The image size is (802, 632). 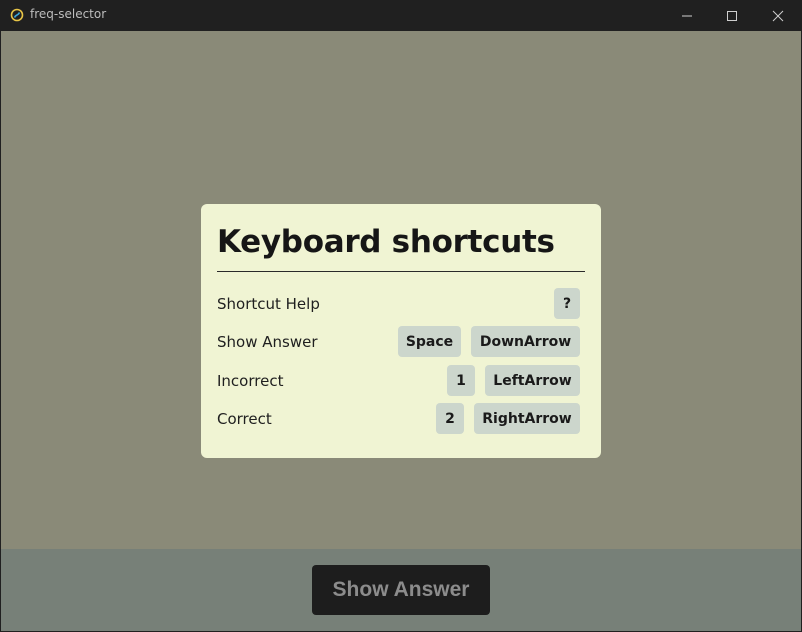 I want to click on shortcut-label: Shortcut Help, so click(x=268, y=304).